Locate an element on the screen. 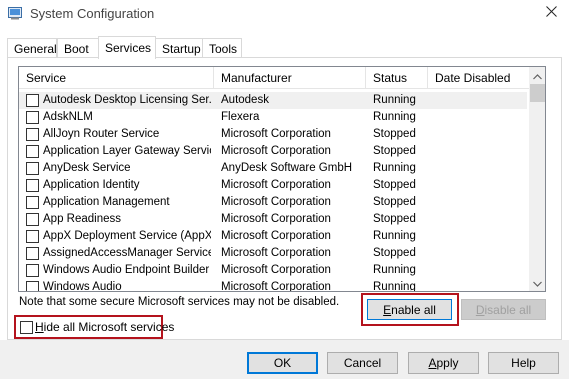 This screenshot has width=569, height=379. scroll-thumb is located at coordinates (537, 93).